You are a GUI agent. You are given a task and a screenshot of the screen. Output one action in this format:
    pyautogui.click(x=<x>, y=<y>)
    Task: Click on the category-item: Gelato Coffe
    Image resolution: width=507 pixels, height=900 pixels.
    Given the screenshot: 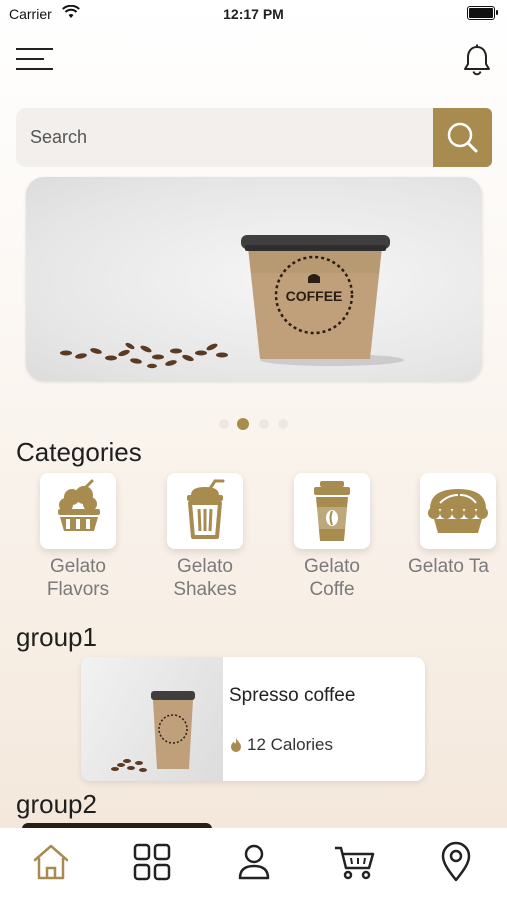 What is the action you would take?
    pyautogui.click(x=332, y=537)
    